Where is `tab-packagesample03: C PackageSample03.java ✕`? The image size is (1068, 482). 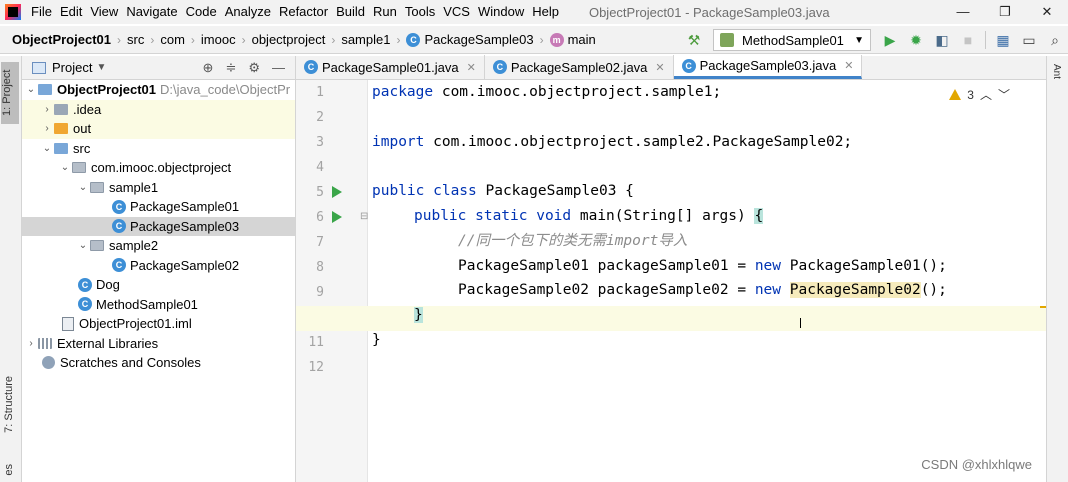
tab-packagesample03: C PackageSample03.java ✕ is located at coordinates (768, 67).